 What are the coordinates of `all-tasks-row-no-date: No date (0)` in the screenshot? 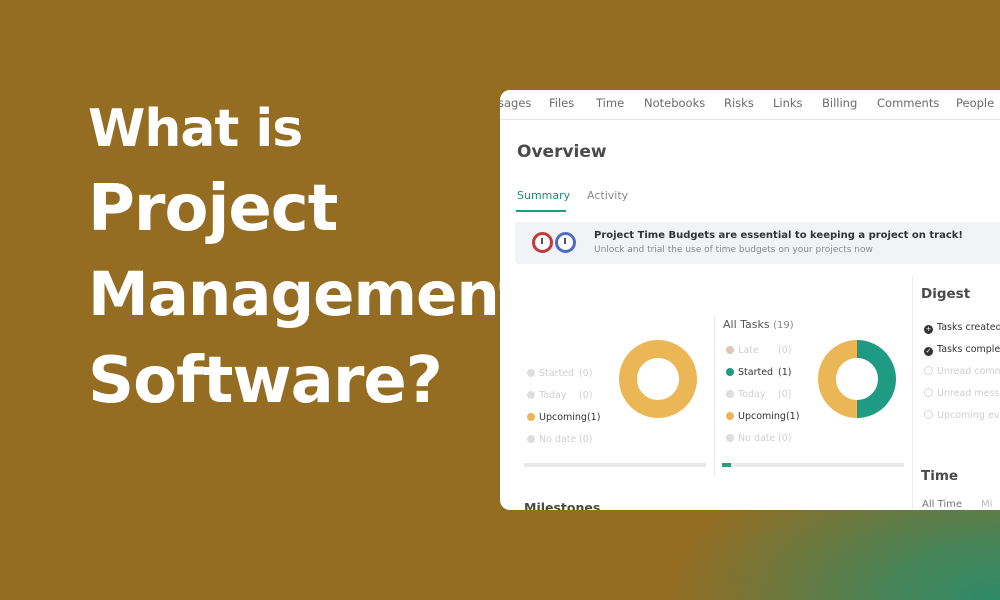 It's located at (758, 438).